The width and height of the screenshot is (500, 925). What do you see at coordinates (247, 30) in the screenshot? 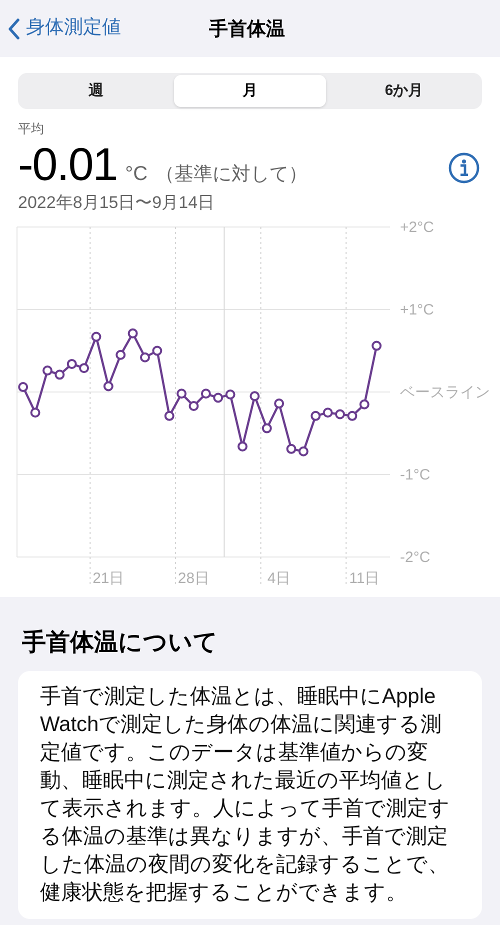
I see `screen-title: 手首体温` at bounding box center [247, 30].